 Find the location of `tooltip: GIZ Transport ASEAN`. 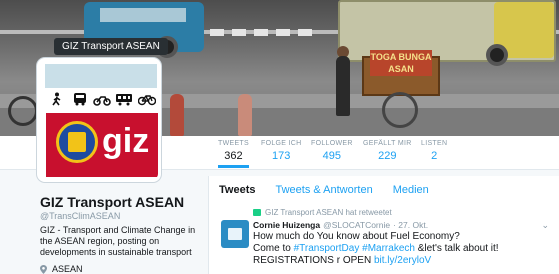

tooltip: GIZ Transport ASEAN is located at coordinates (111, 46).